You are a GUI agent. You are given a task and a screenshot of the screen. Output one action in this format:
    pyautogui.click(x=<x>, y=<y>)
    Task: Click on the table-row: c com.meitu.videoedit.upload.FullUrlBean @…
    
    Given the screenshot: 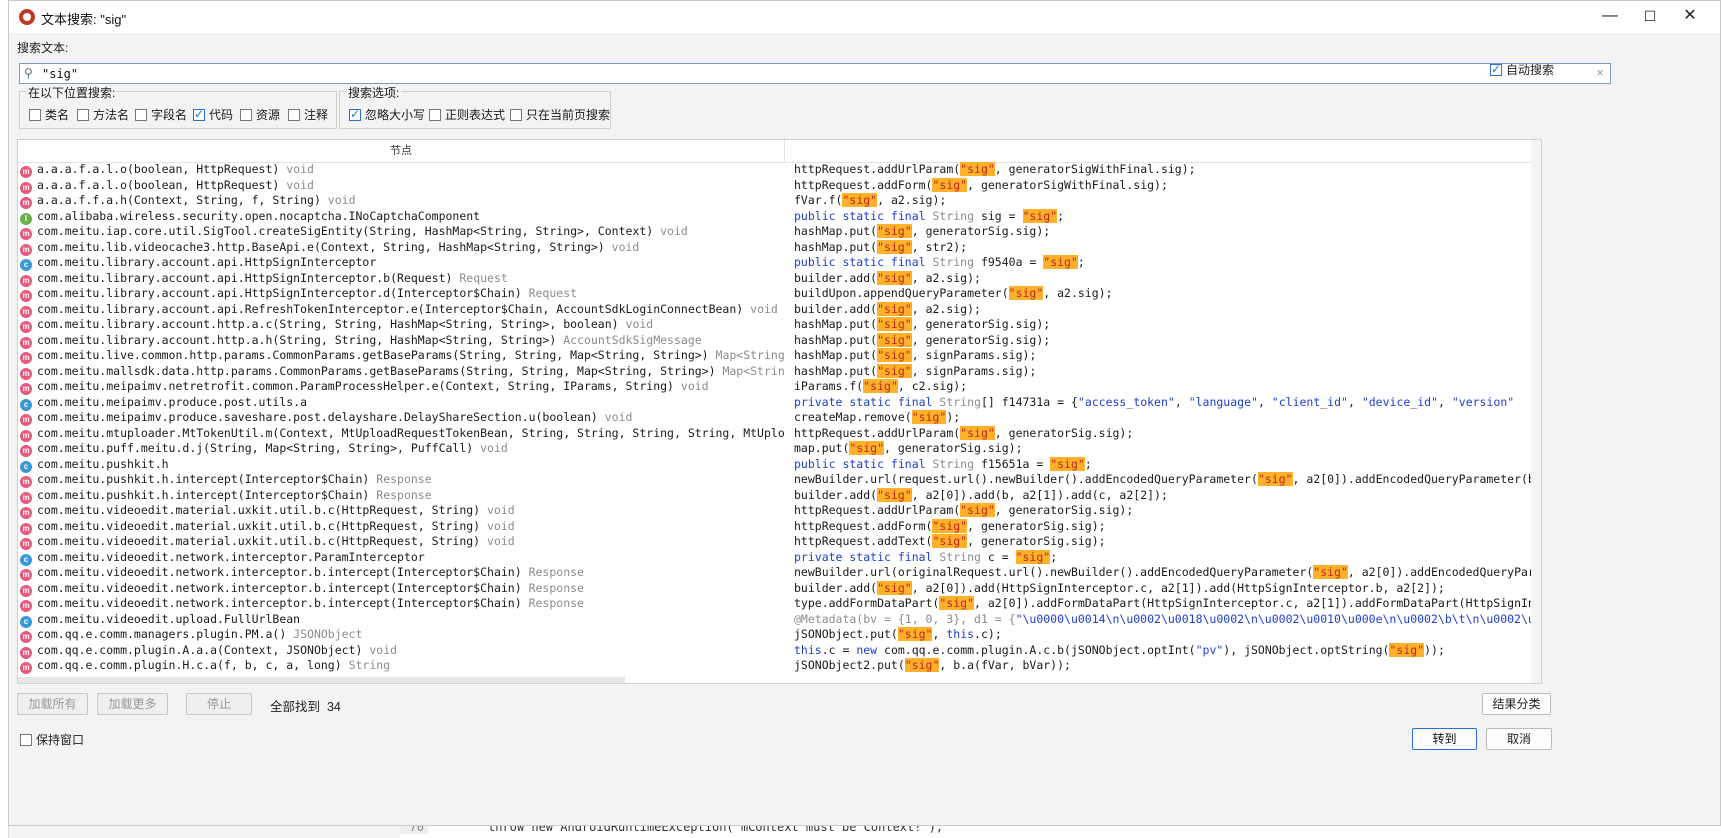 What is the action you would take?
    pyautogui.click(x=779, y=620)
    